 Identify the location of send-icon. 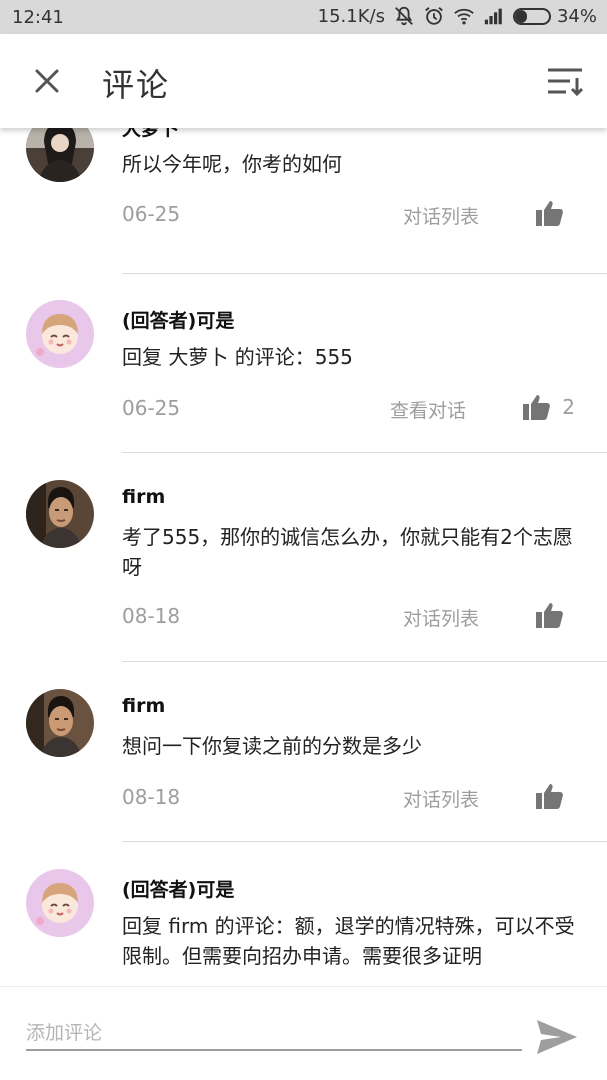
(557, 1037).